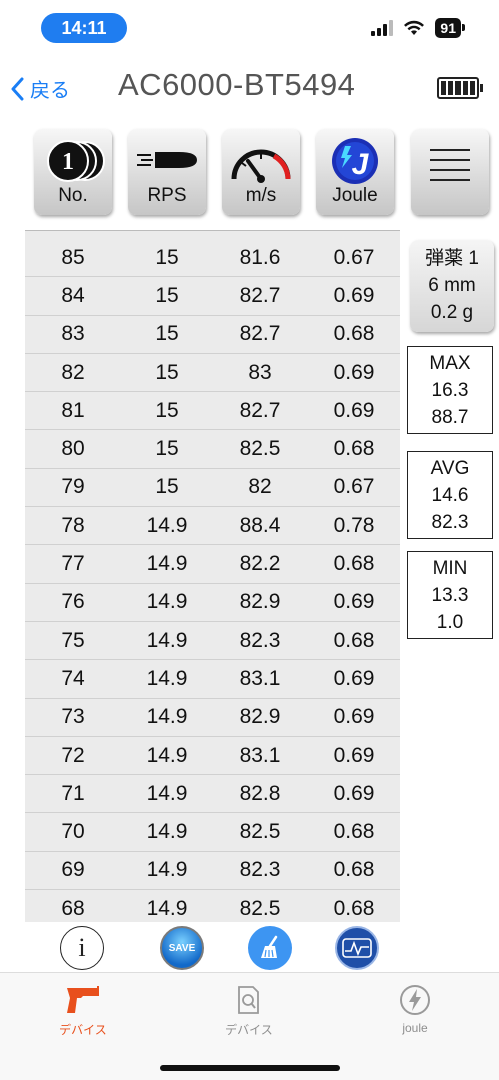 The width and height of the screenshot is (499, 1080). What do you see at coordinates (73, 564) in the screenshot?
I see `cell-shot-no: 77` at bounding box center [73, 564].